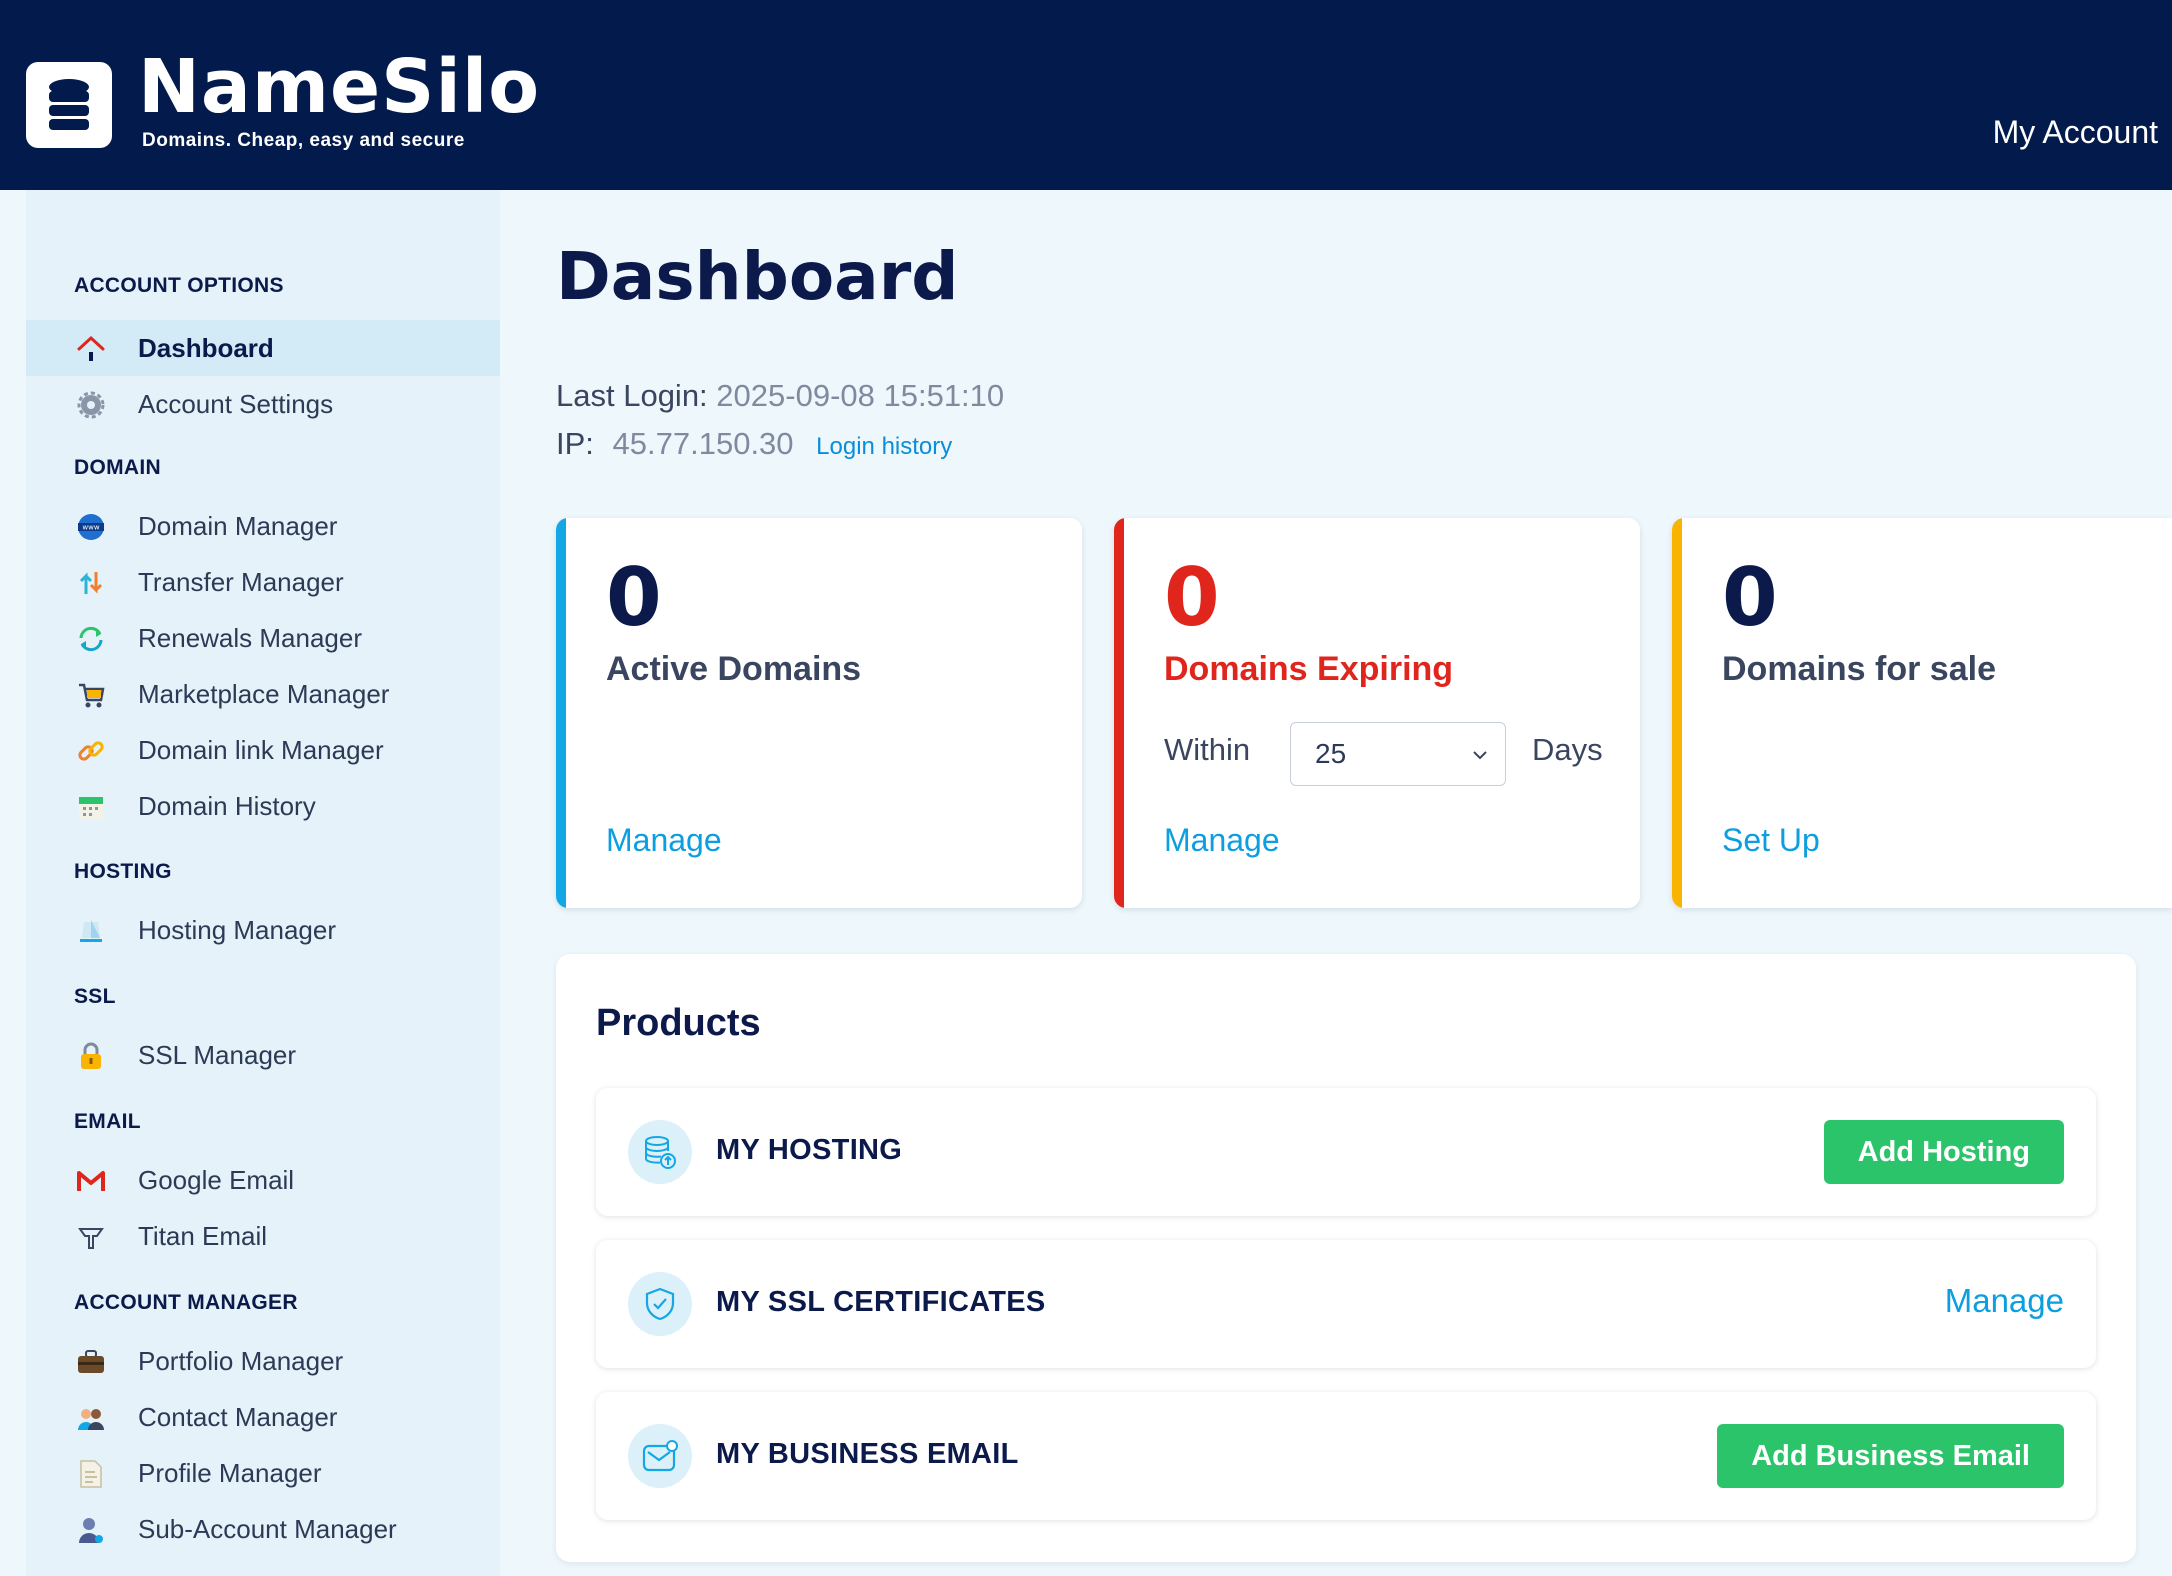 The height and width of the screenshot is (1576, 2172). What do you see at coordinates (734, 669) in the screenshot?
I see `active-domains-label: Active Domains` at bounding box center [734, 669].